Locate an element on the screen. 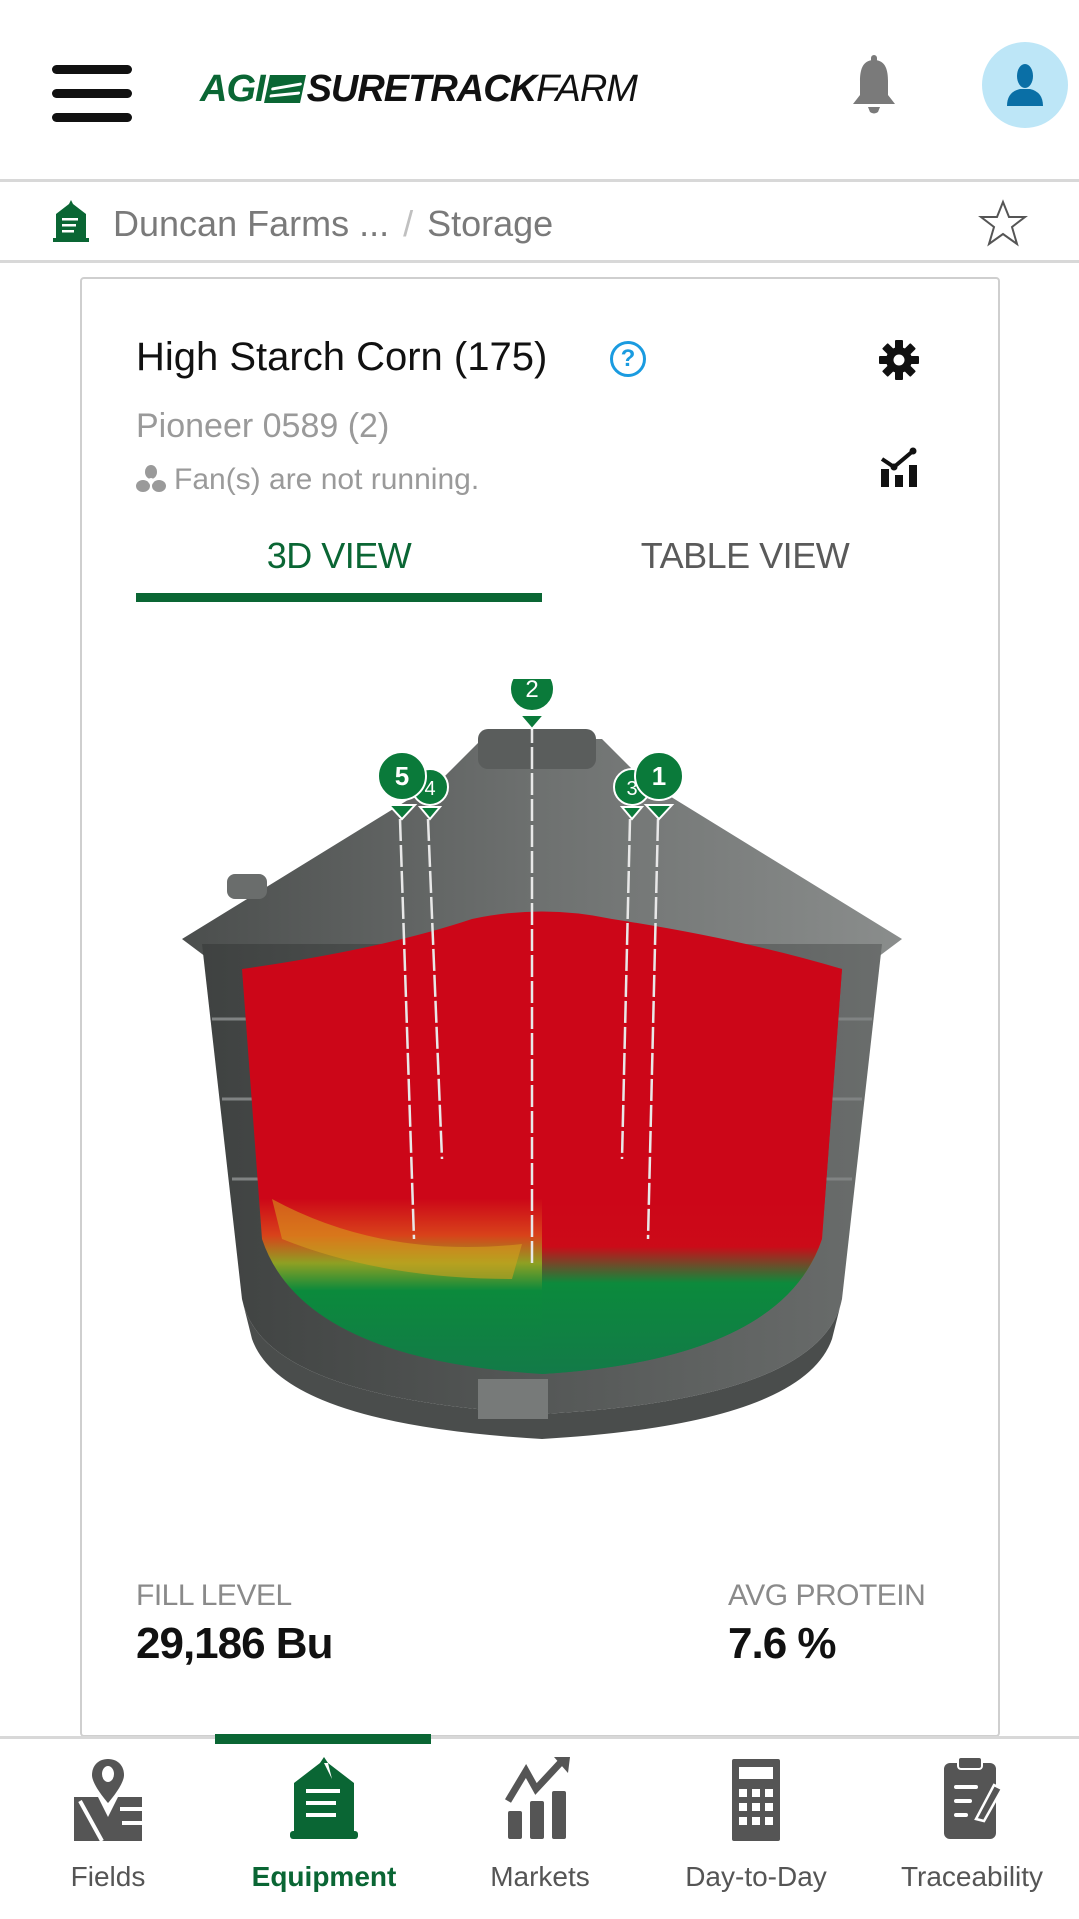 The height and width of the screenshot is (1919, 1079). nav-label: Traceability is located at coordinates (972, 1876).